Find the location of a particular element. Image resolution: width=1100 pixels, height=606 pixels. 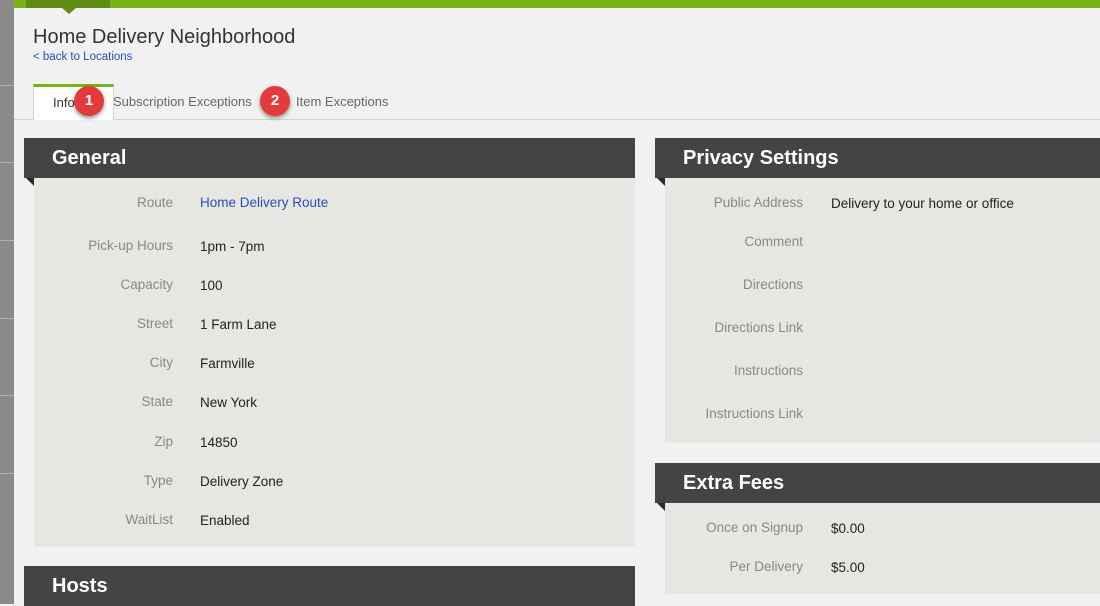

city-value: Farmville is located at coordinates (227, 363).